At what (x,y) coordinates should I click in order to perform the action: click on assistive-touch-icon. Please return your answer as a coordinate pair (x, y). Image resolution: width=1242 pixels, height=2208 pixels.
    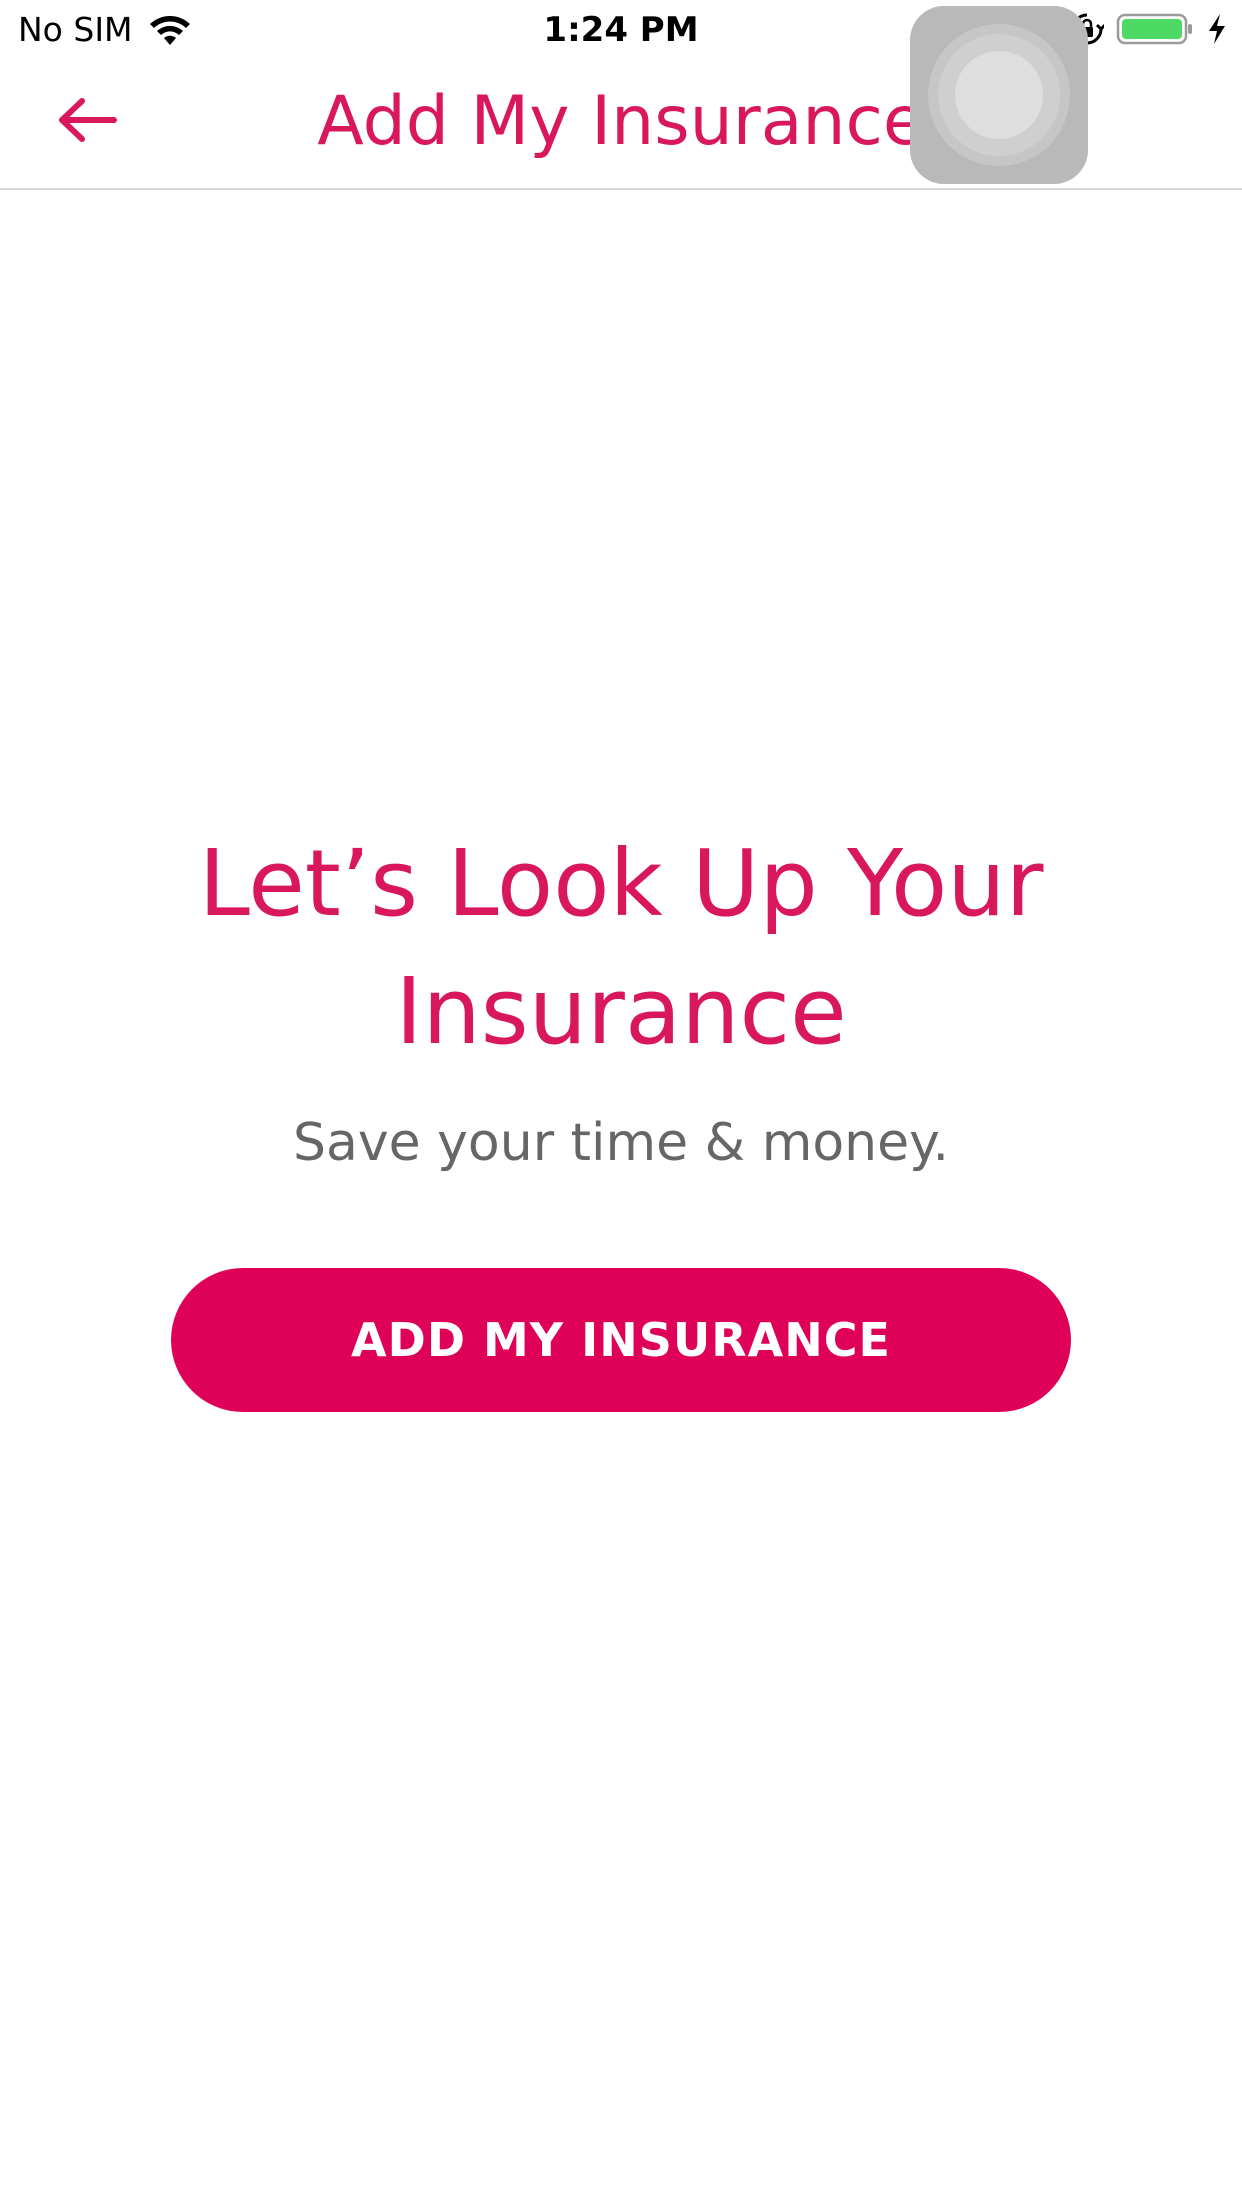
    Looking at the image, I should click on (999, 95).